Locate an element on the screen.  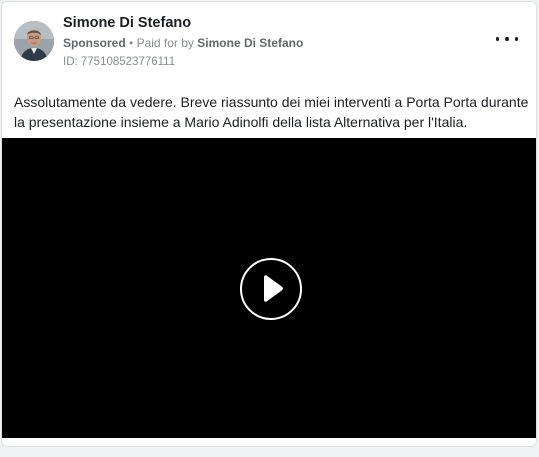
avatar is located at coordinates (34, 41).